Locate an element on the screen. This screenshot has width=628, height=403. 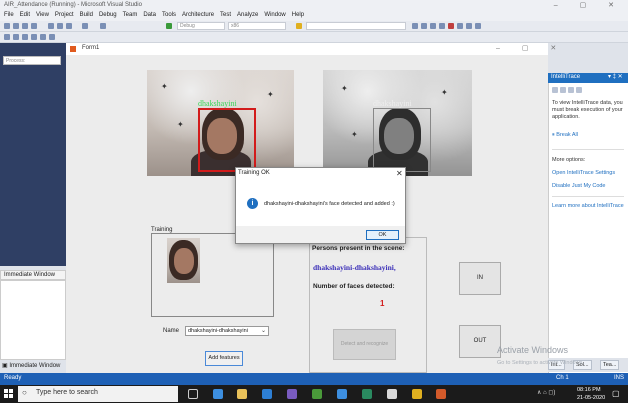
menu-item-file: File is located at coordinates (9, 16).